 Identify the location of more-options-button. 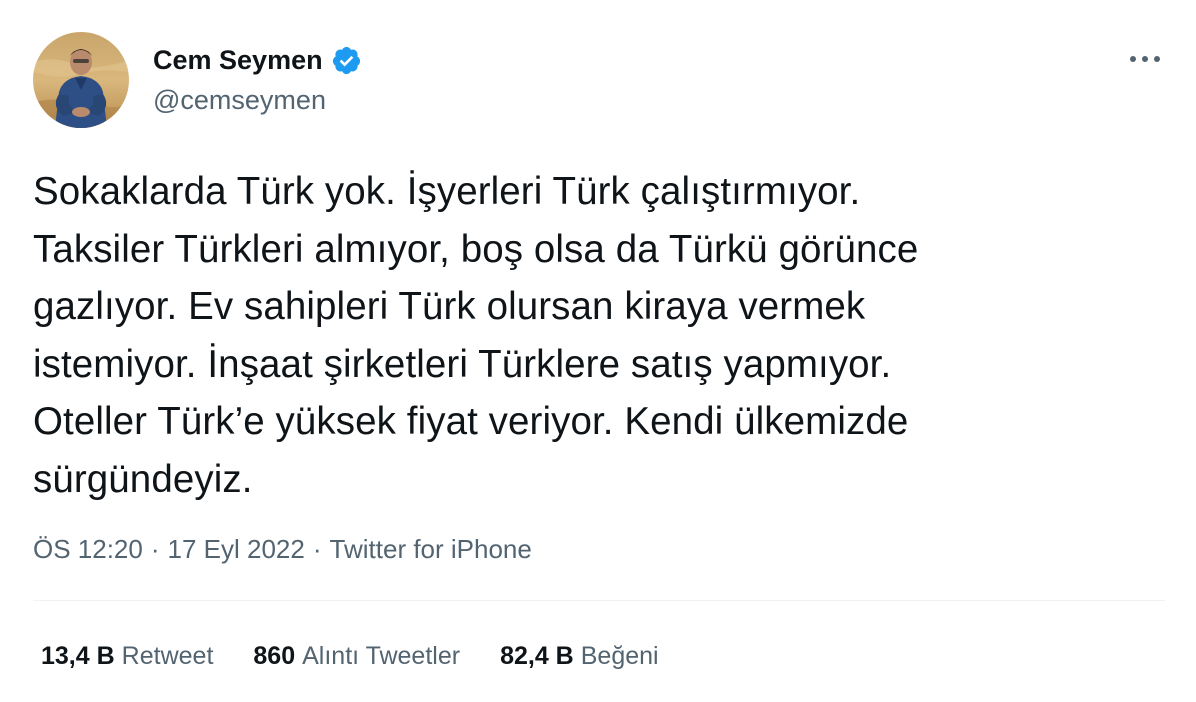
(1145, 59).